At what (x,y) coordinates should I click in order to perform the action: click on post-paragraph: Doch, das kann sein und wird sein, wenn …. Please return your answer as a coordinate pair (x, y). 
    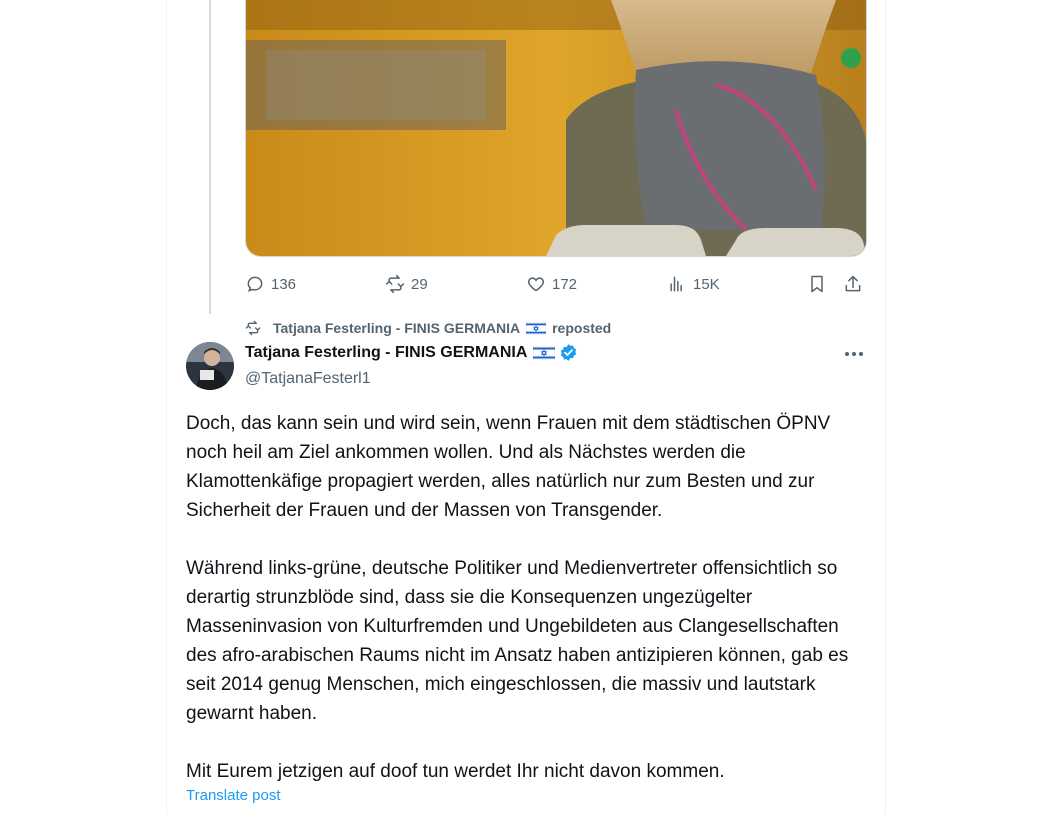
    Looking at the image, I should click on (508, 467).